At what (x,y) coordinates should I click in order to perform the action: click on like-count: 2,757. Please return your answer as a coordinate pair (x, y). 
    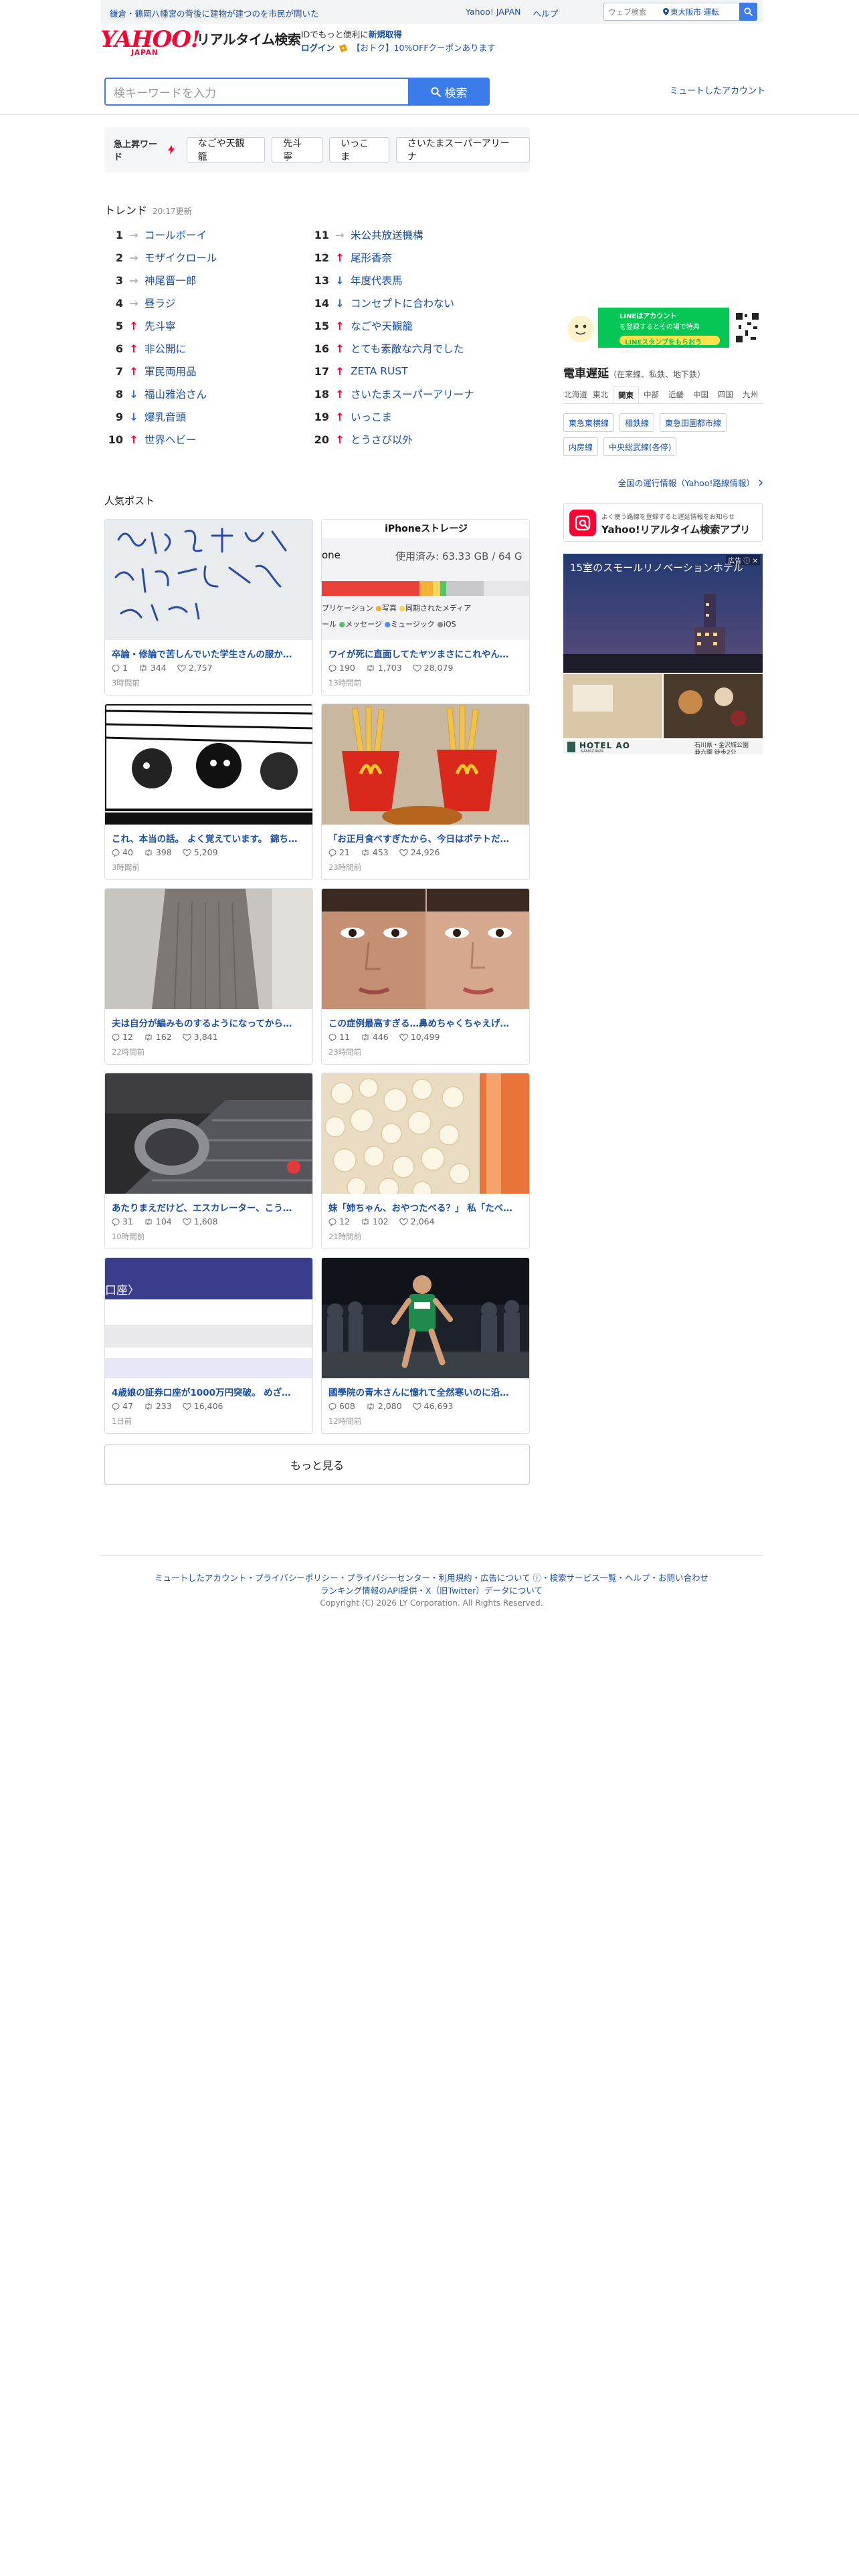
    Looking at the image, I should click on (195, 668).